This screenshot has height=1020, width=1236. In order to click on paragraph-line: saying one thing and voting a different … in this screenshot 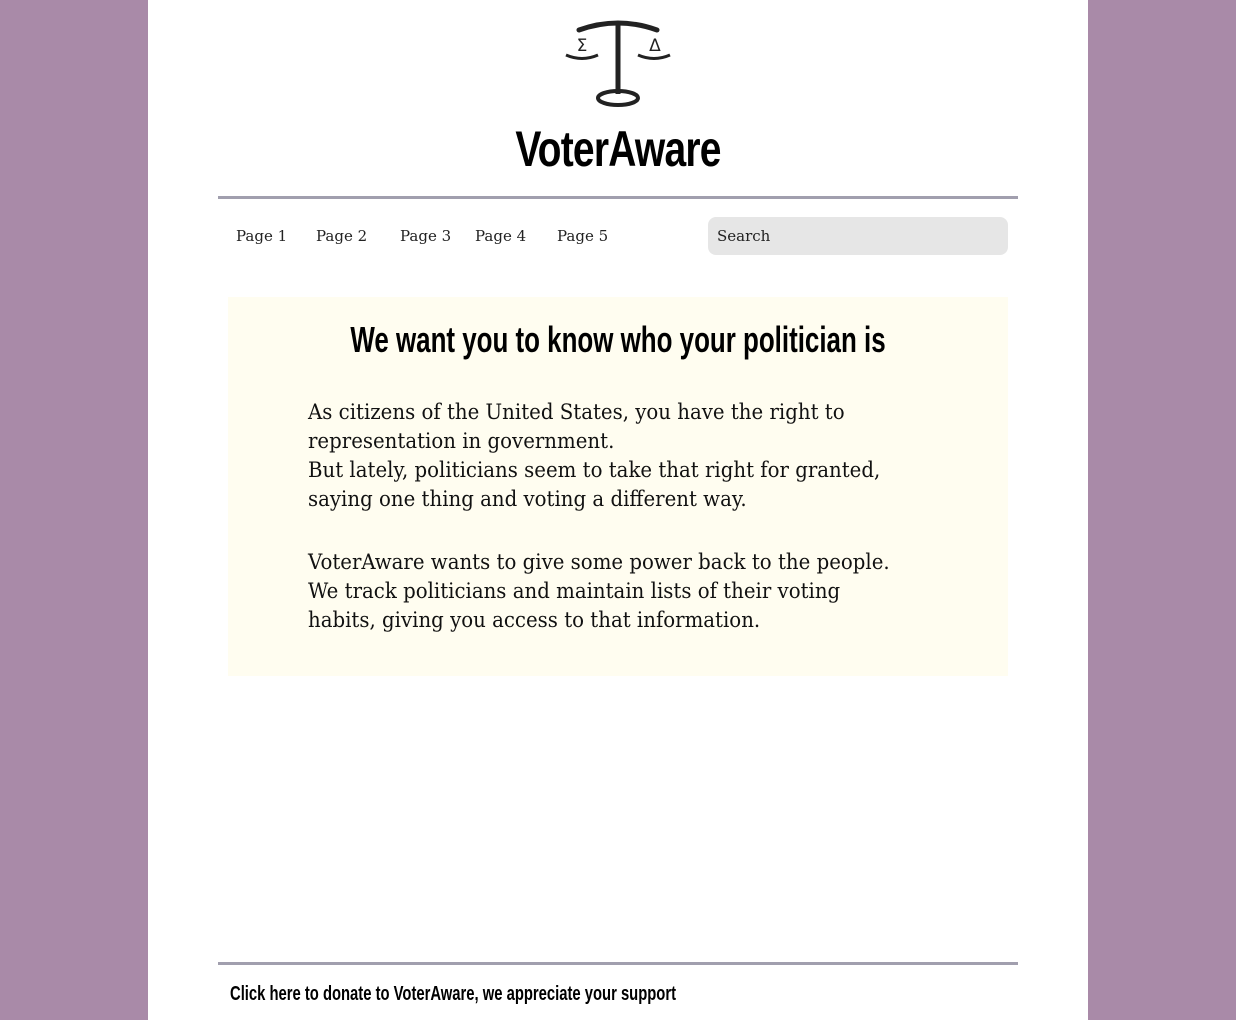, I will do `click(527, 499)`.